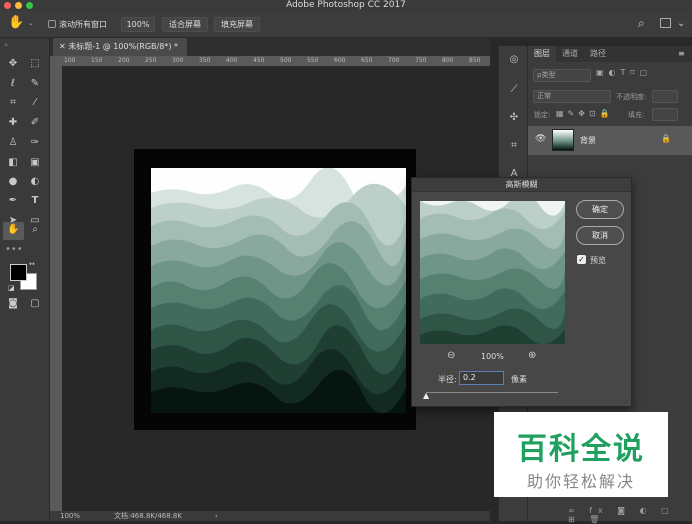 The image size is (692, 524). I want to click on visibility-eye-icon: 👁, so click(540, 139).